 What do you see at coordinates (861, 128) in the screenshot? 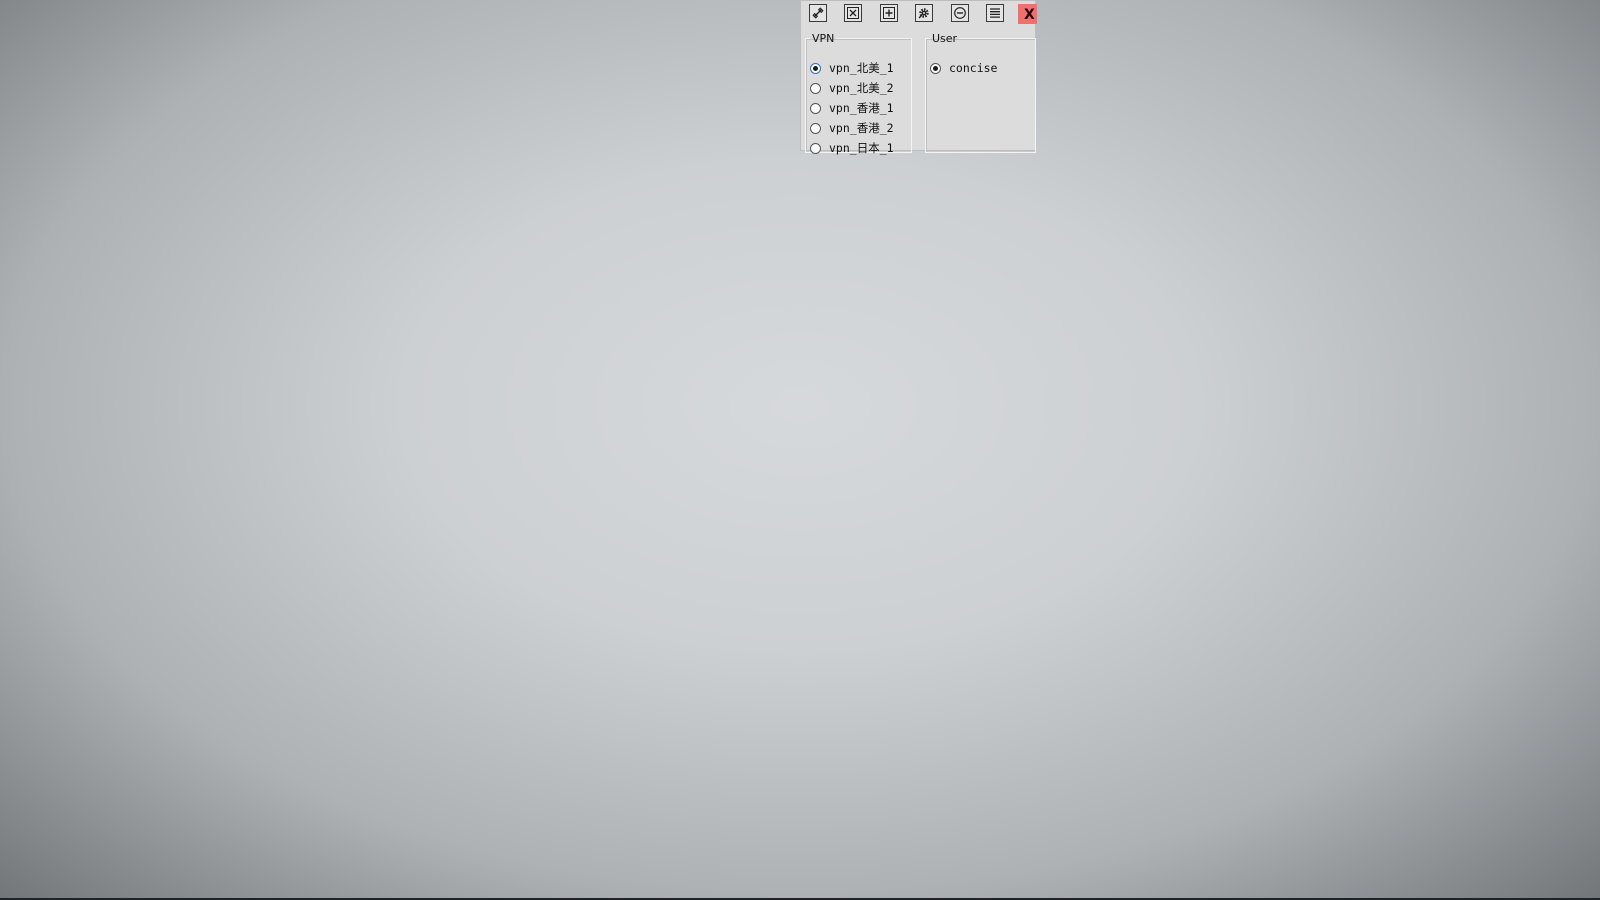
I see `vpn-option-label: vpn_香港_2` at bounding box center [861, 128].